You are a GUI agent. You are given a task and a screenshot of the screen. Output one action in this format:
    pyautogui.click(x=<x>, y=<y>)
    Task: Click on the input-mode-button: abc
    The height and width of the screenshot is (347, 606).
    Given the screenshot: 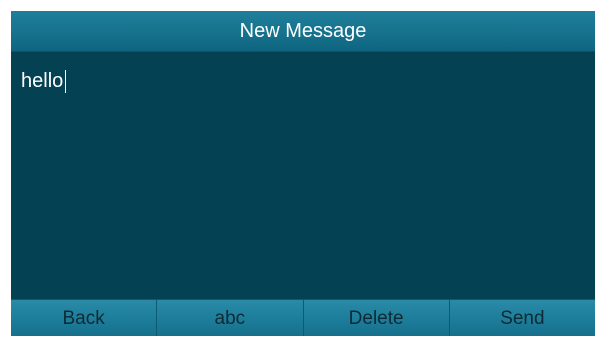 What is the action you would take?
    pyautogui.click(x=229, y=318)
    